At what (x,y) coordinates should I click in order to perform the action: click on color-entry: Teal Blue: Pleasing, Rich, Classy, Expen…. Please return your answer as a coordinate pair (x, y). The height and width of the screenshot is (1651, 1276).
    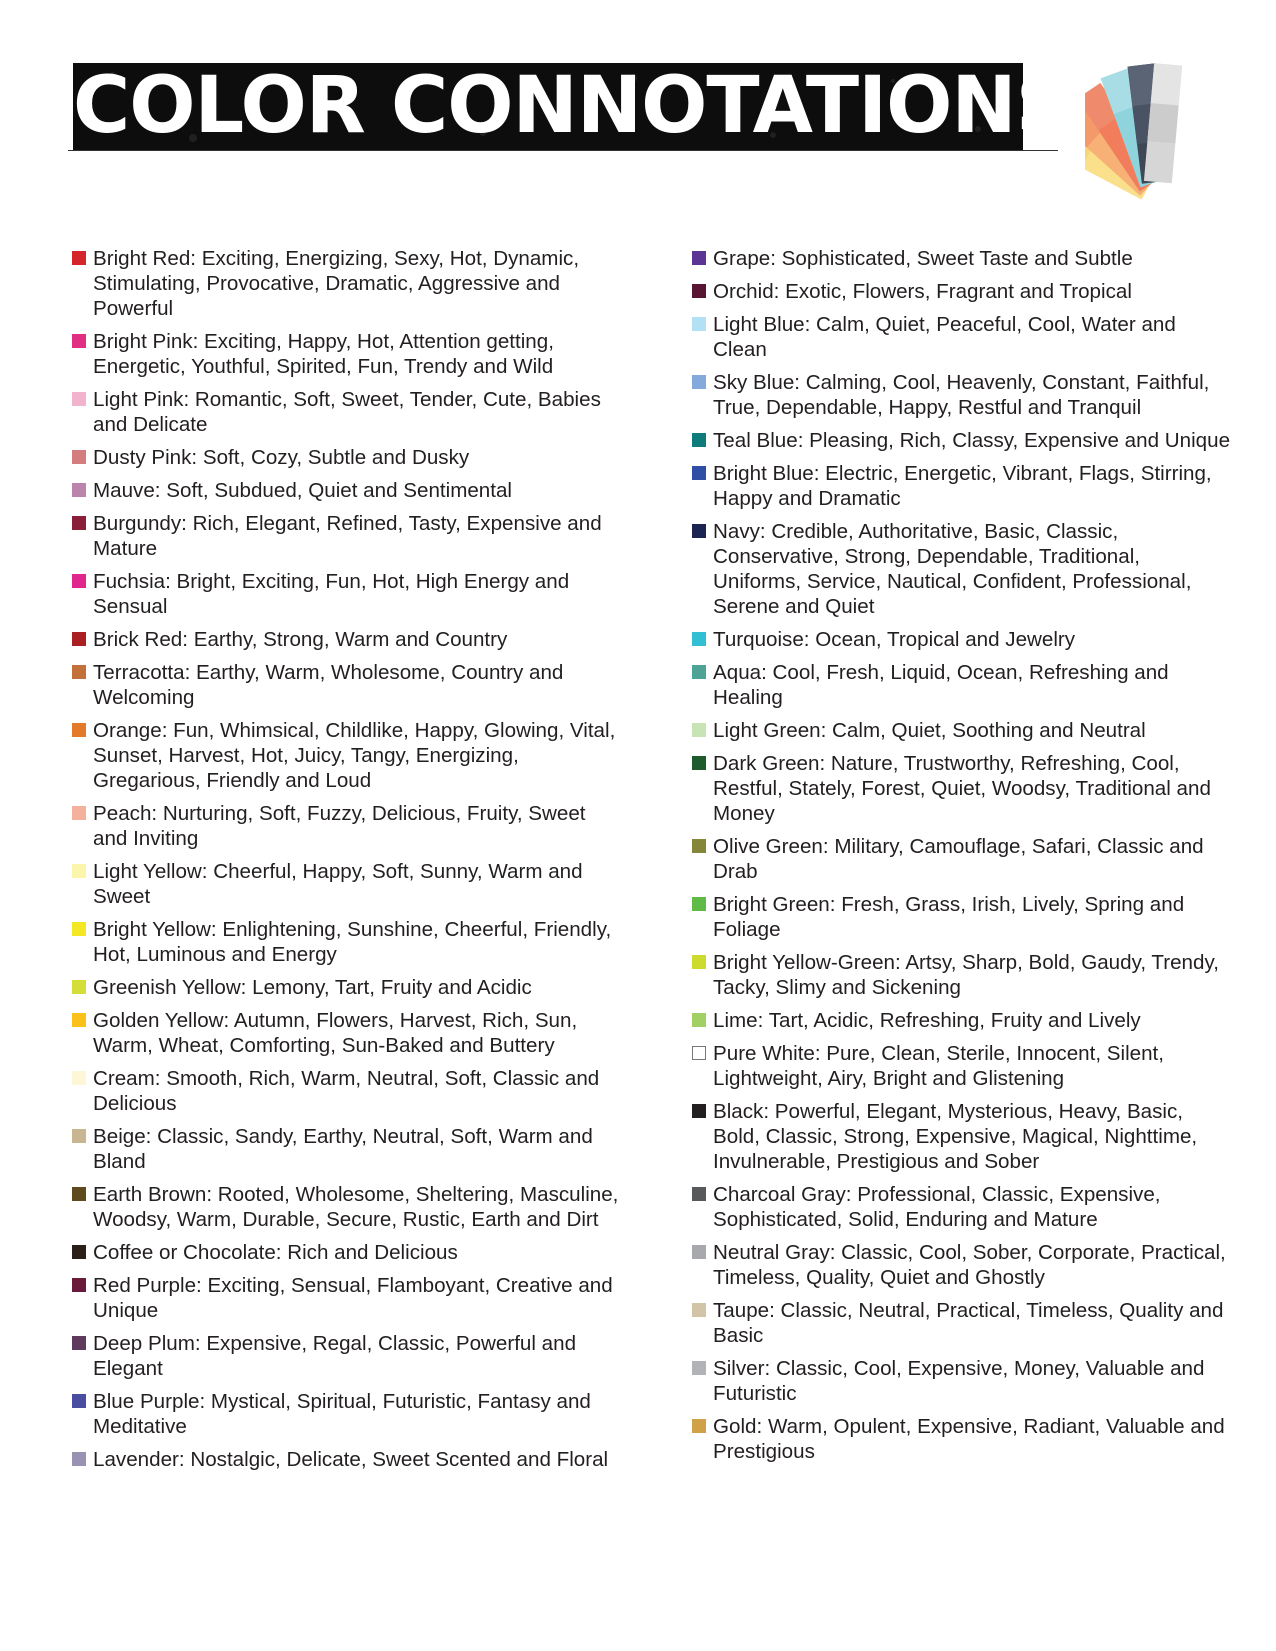
    Looking at the image, I should click on (962, 440).